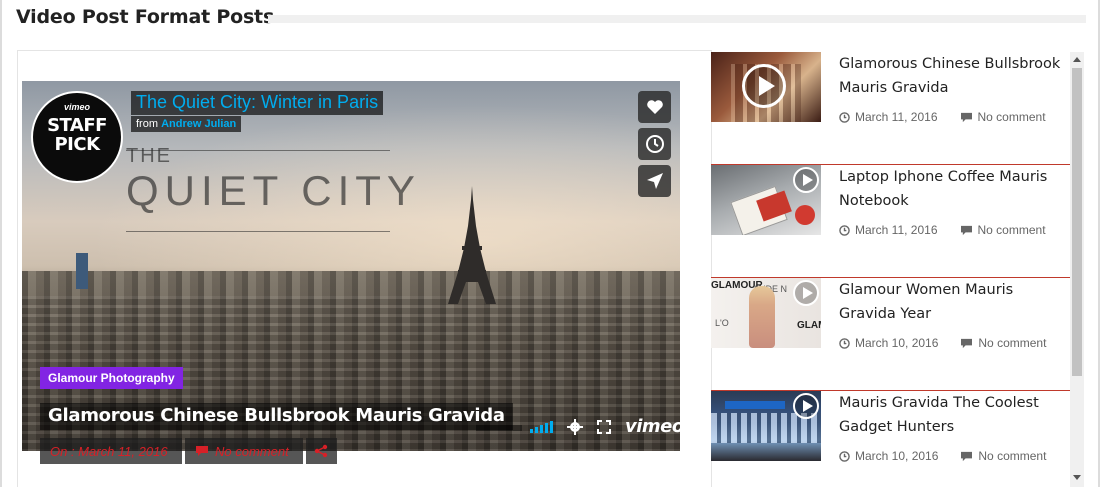  I want to click on settings-gear-icon, so click(575, 426).